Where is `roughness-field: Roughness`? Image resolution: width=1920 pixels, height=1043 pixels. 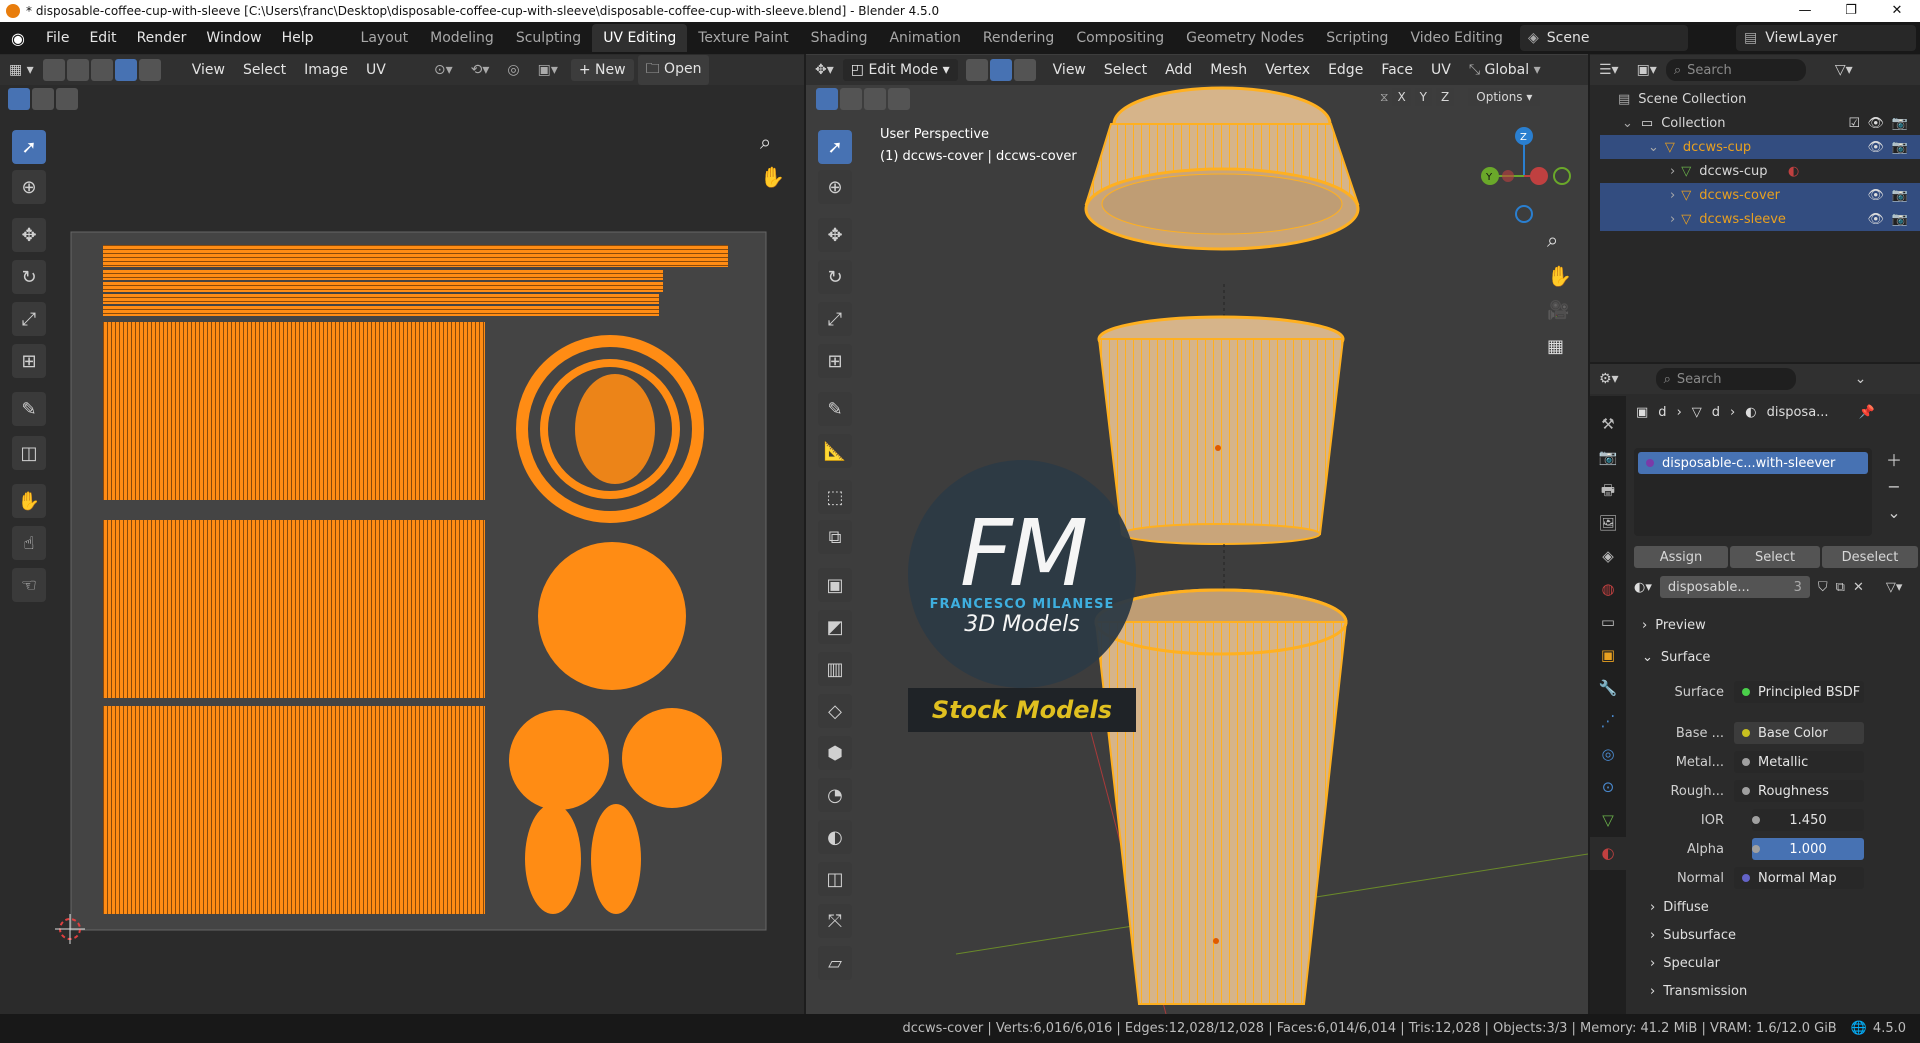
roughness-field: Roughness is located at coordinates (1799, 791).